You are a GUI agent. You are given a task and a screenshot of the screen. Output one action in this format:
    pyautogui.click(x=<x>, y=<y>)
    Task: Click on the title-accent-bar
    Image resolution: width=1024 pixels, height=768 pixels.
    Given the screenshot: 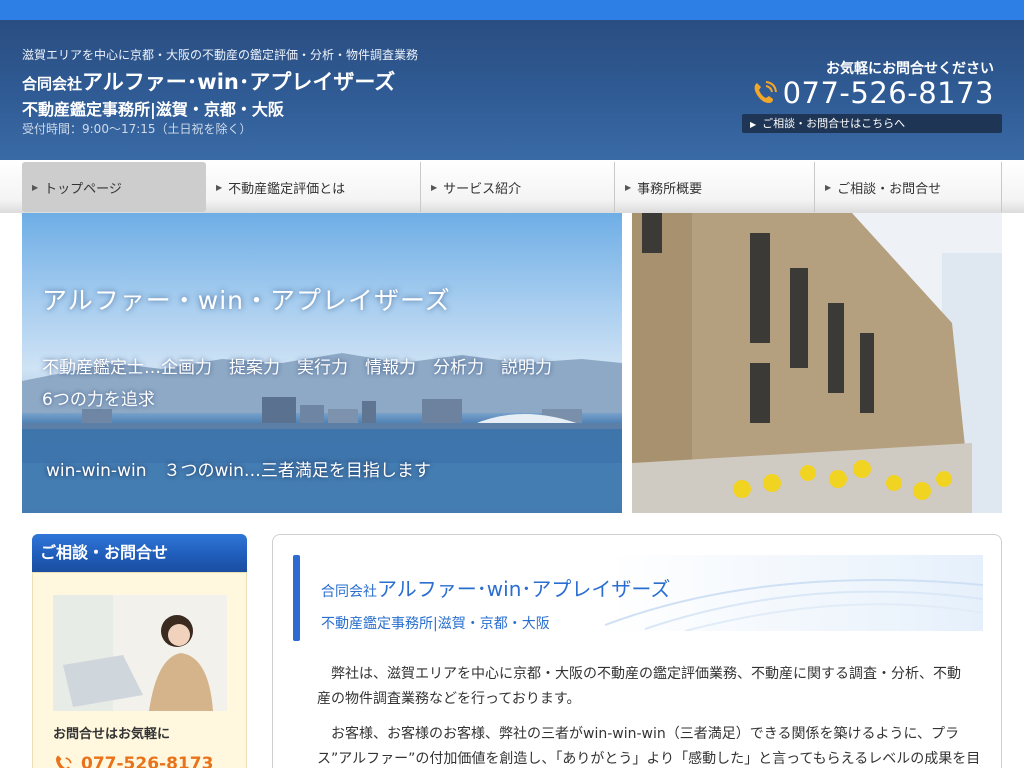 What is the action you would take?
    pyautogui.click(x=296, y=598)
    